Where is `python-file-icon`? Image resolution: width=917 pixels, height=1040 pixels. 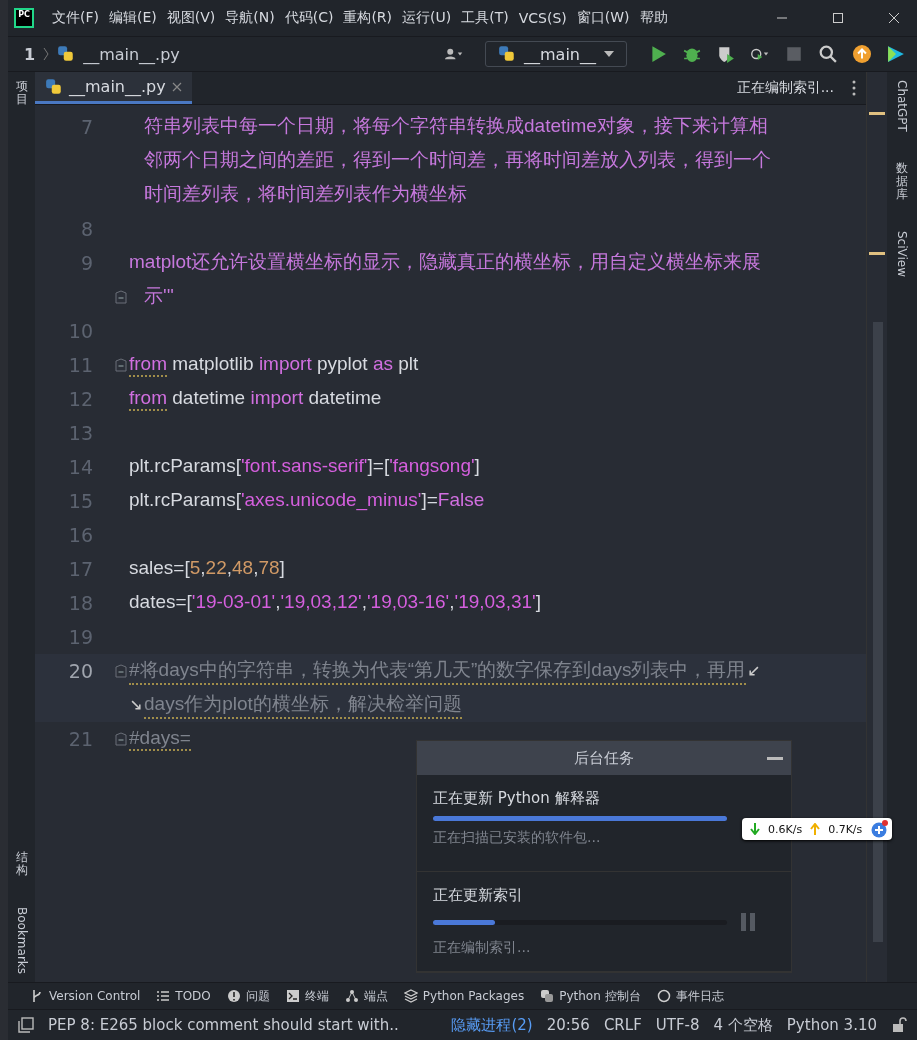
python-file-icon is located at coordinates (54, 86).